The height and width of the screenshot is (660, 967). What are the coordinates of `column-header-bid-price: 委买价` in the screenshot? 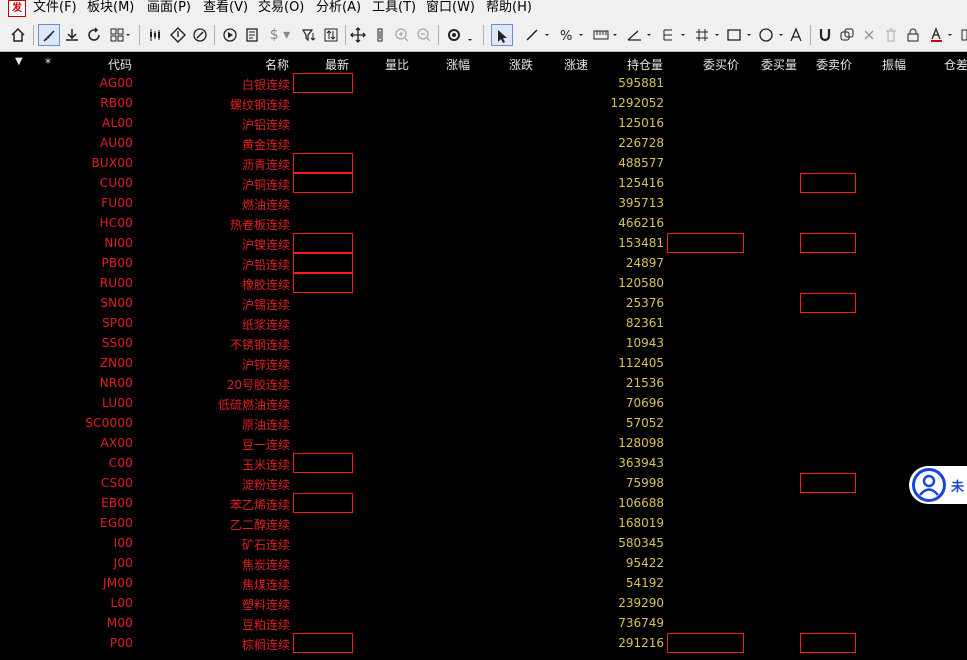 It's located at (721, 64).